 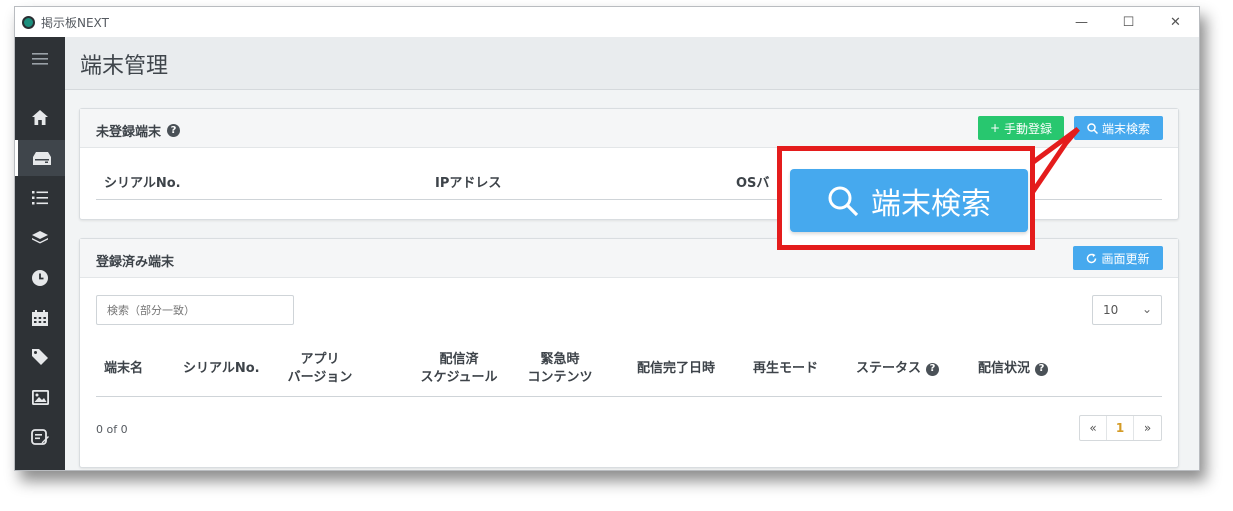 What do you see at coordinates (1111, 310) in the screenshot?
I see `page-size-value: 10` at bounding box center [1111, 310].